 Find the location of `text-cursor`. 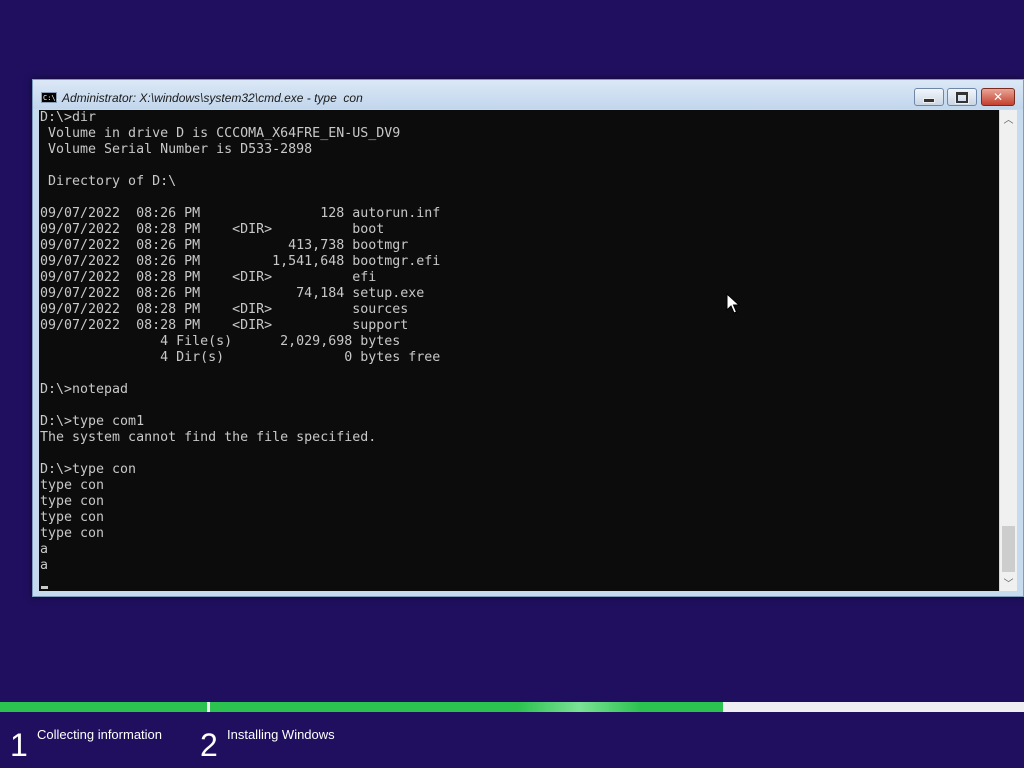

text-cursor is located at coordinates (44, 587).